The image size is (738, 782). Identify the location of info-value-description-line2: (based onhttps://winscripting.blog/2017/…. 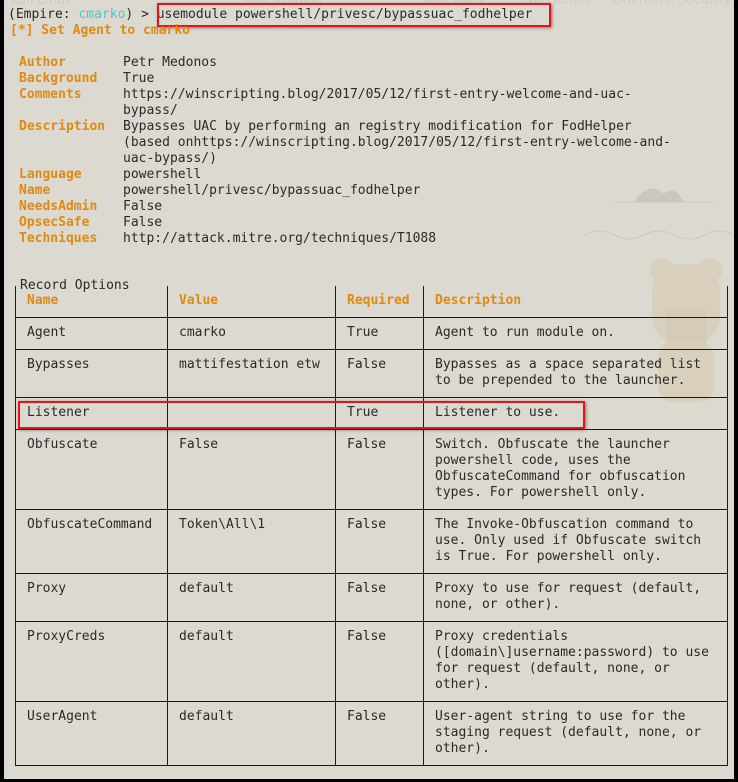
(397, 142).